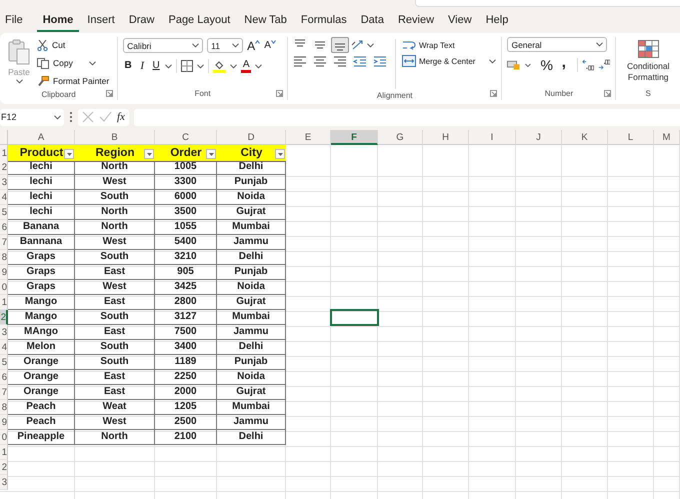  I want to click on menu-tab: Draw, so click(141, 21).